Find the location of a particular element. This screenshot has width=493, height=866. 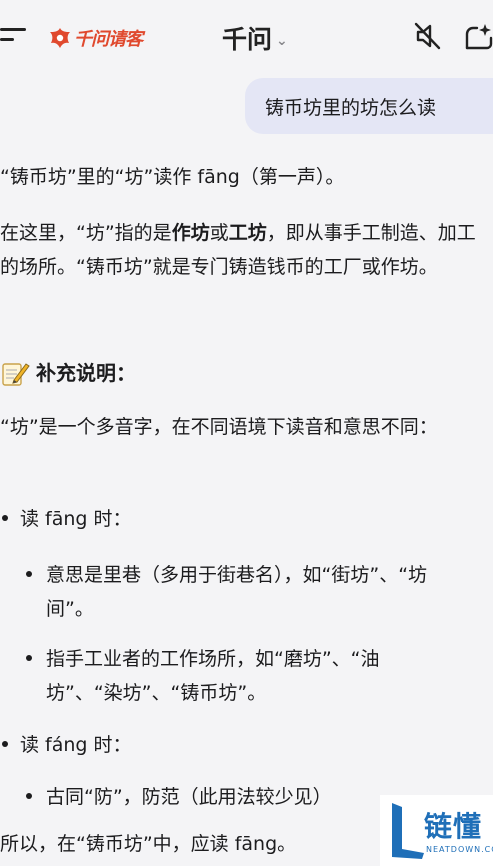

model-selector: 千问 ⌄ is located at coordinates (255, 38).